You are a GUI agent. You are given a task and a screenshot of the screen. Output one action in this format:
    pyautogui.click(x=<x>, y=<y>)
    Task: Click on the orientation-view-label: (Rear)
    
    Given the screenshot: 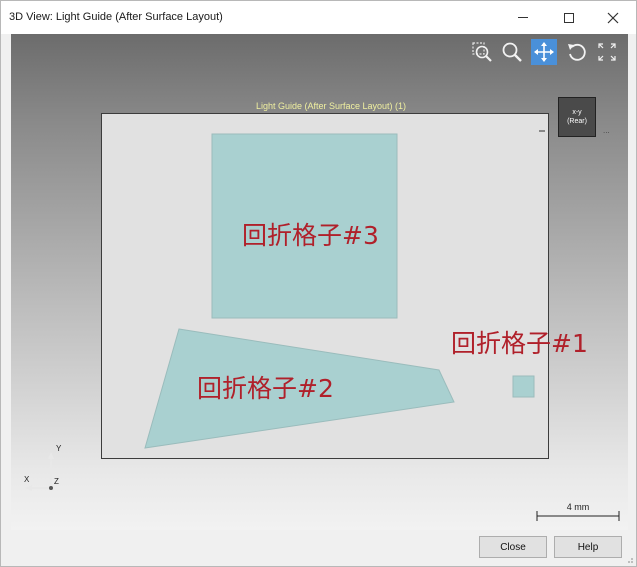 What is the action you would take?
    pyautogui.click(x=577, y=121)
    